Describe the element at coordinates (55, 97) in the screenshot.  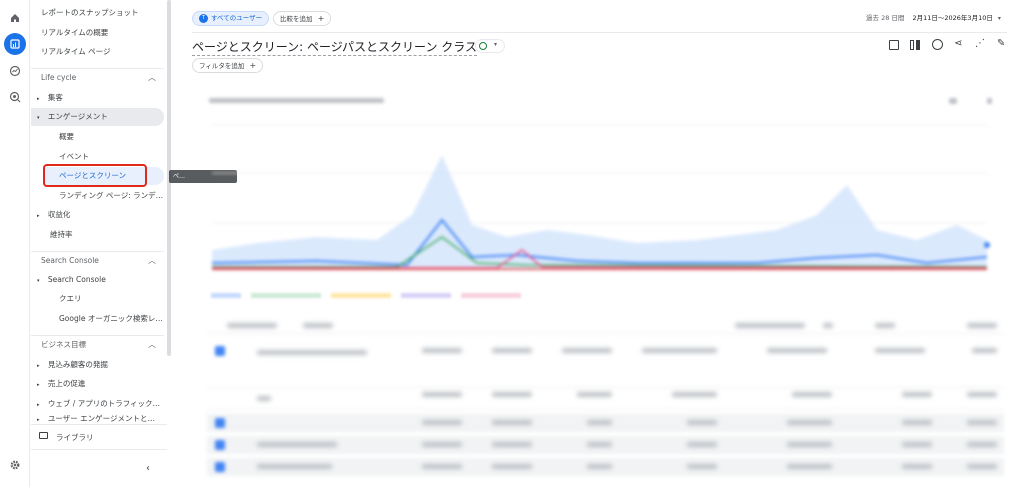
I see `nav-acquisition-label: 集客` at that location.